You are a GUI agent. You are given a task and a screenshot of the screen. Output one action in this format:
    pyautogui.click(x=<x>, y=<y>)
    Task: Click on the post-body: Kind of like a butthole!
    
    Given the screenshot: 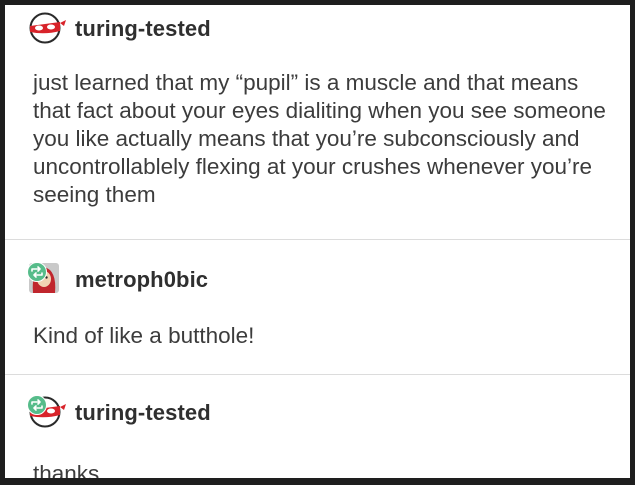 What is the action you would take?
    pyautogui.click(x=144, y=335)
    